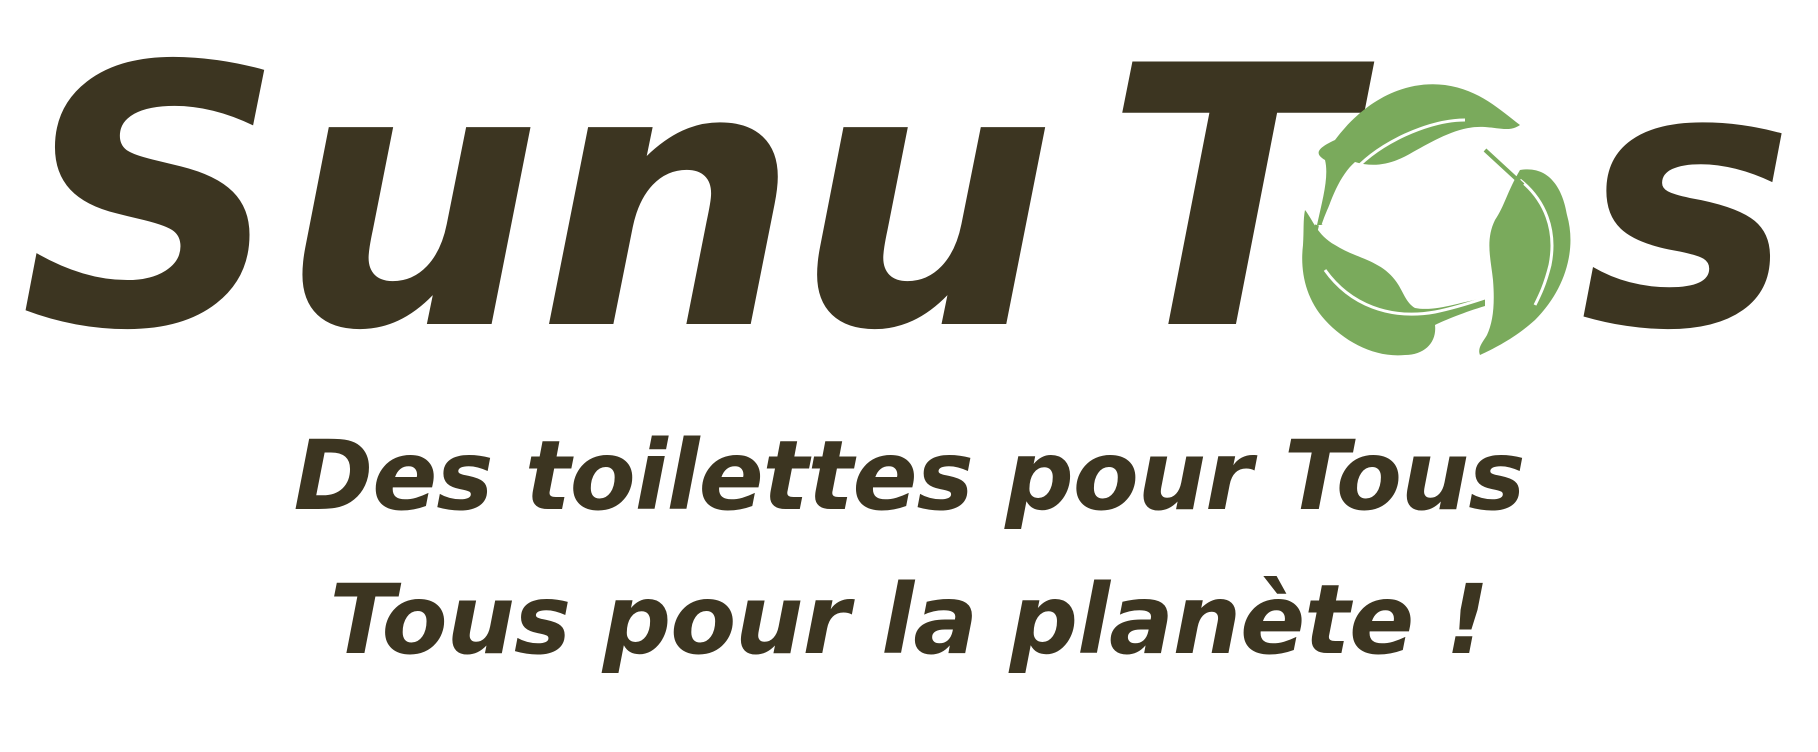 The image size is (1818, 752). What do you see at coordinates (1687, 204) in the screenshot?
I see `brand-letter-s: s` at bounding box center [1687, 204].